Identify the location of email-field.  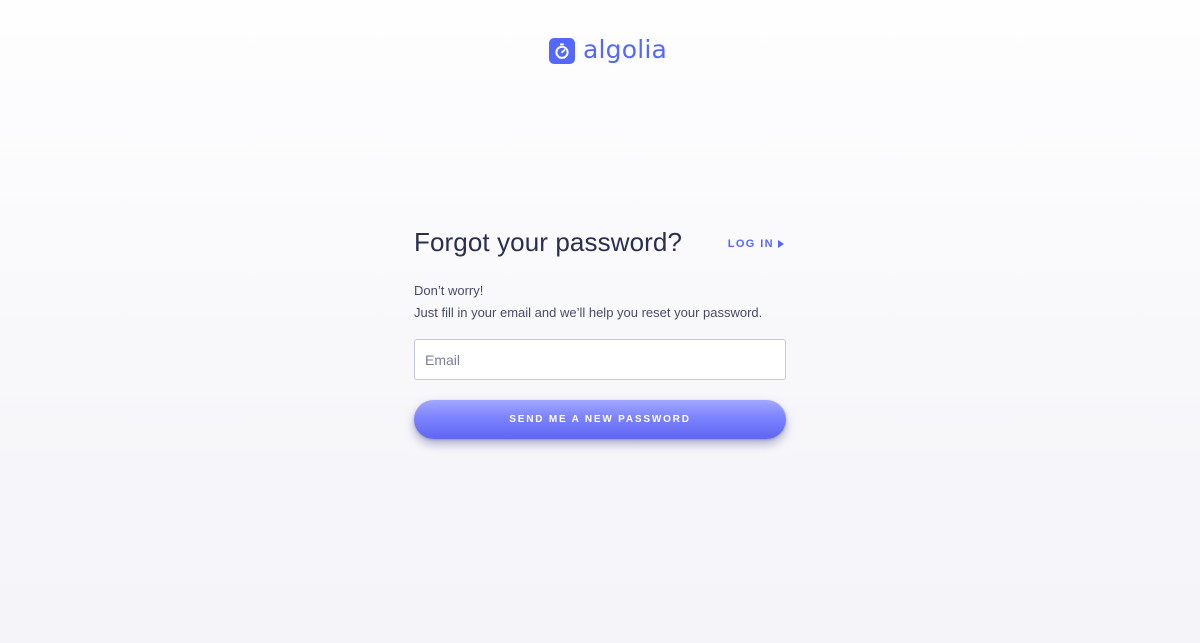
(600, 359).